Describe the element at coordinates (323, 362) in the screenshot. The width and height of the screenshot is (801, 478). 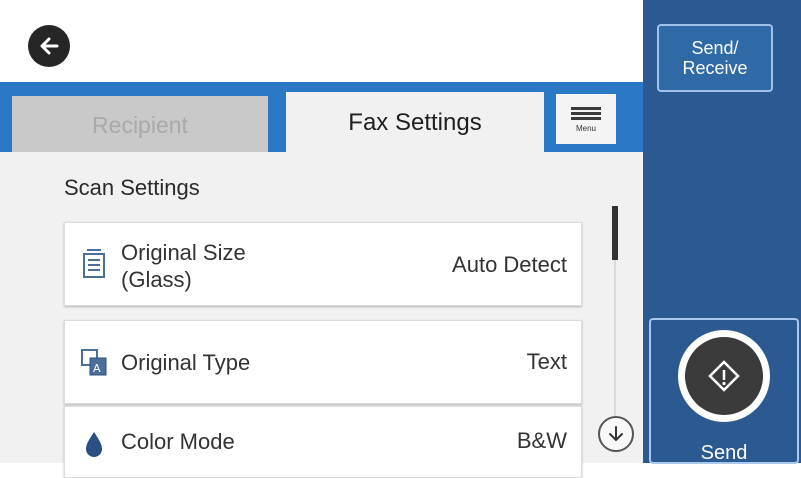
I see `setting-original-type: A Original Type Text` at that location.